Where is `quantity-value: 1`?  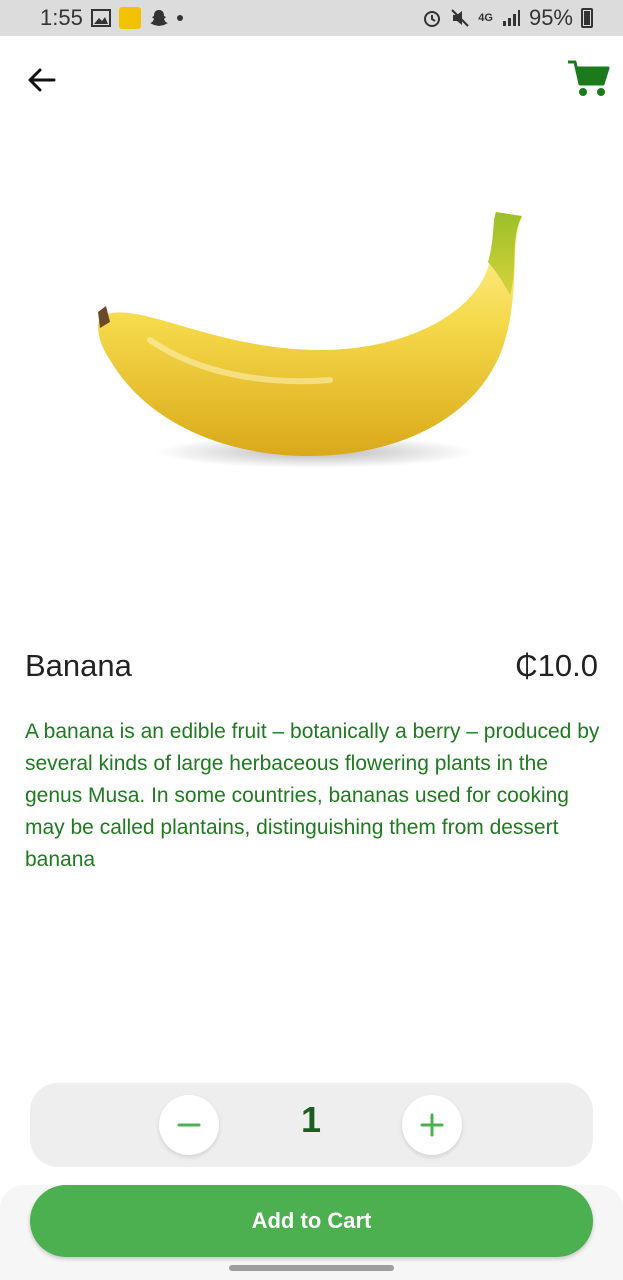 quantity-value: 1 is located at coordinates (311, 1119).